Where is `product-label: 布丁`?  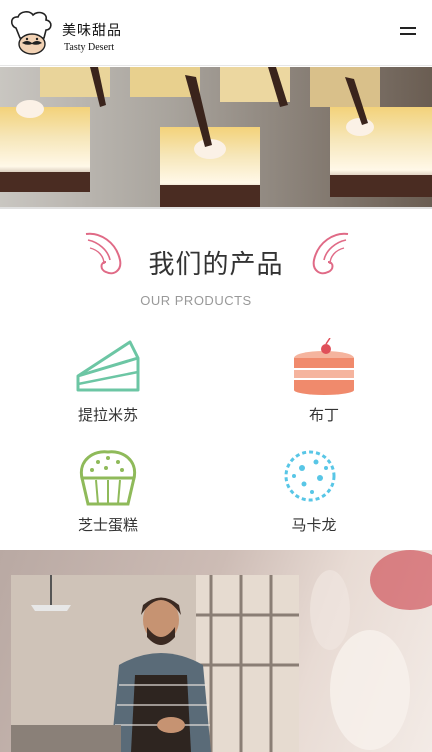 product-label: 布丁 is located at coordinates (323, 415).